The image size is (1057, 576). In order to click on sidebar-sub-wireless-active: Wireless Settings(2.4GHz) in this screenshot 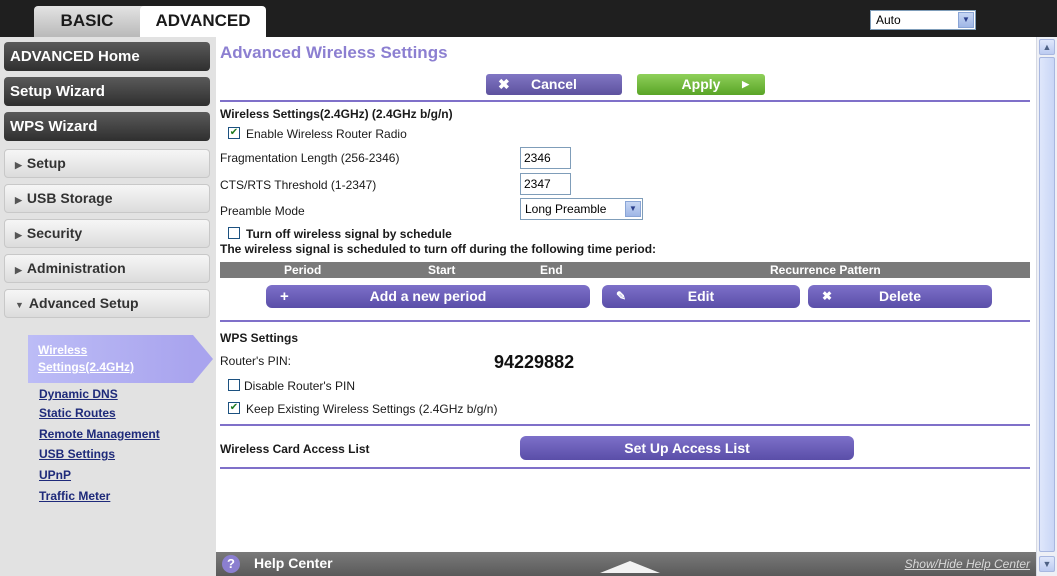, I will do `click(120, 359)`.